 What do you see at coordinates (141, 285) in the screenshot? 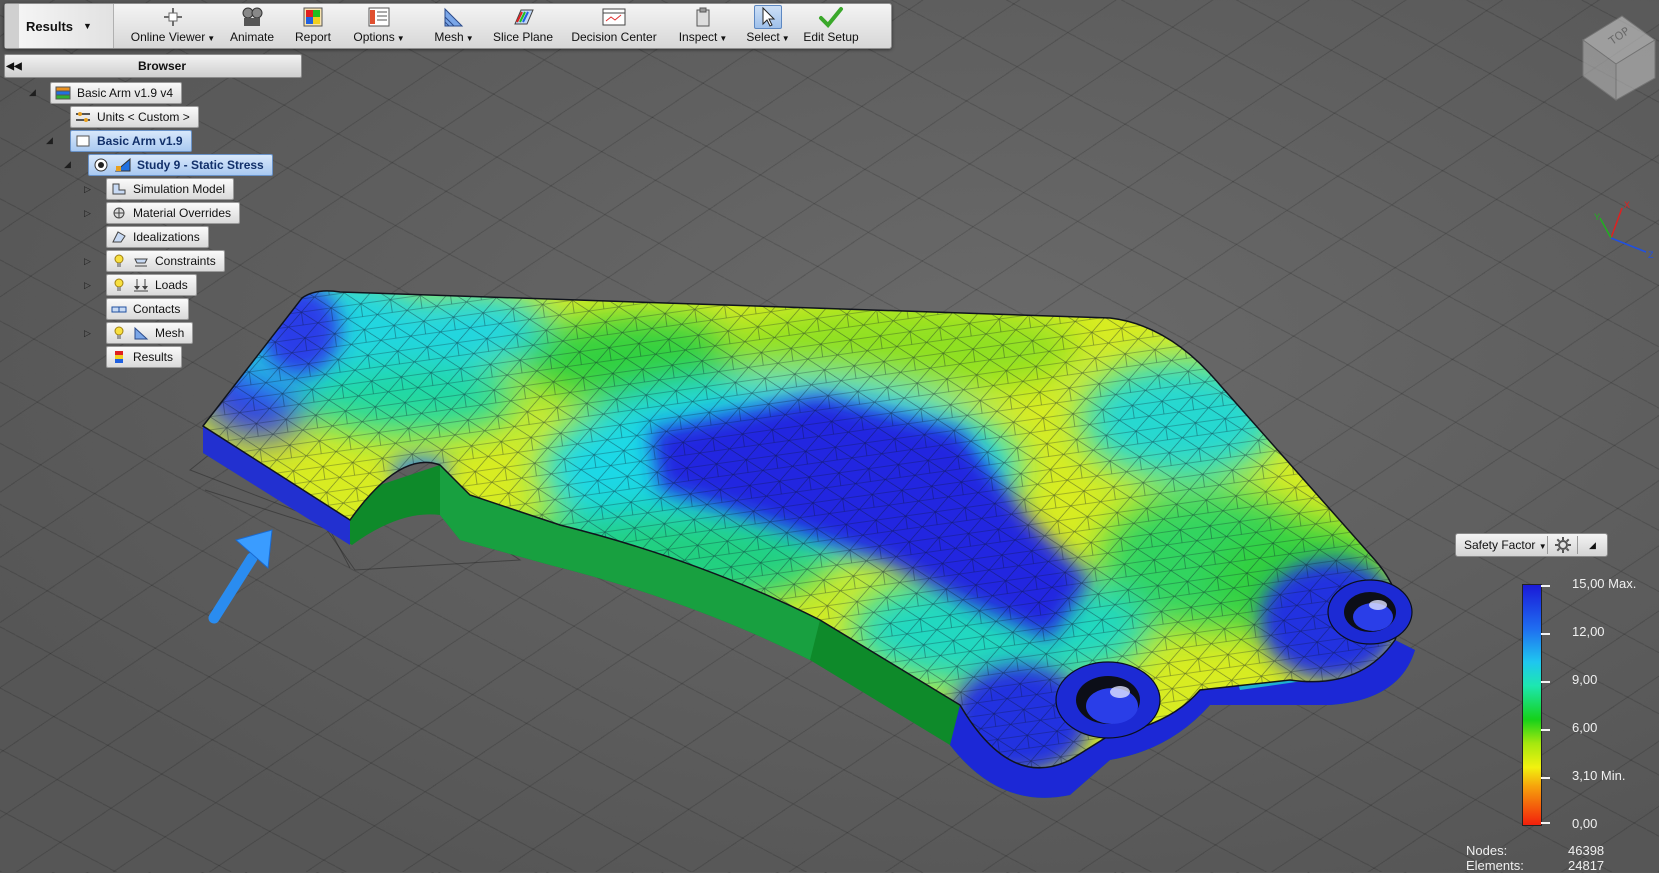
I see `load-icon` at bounding box center [141, 285].